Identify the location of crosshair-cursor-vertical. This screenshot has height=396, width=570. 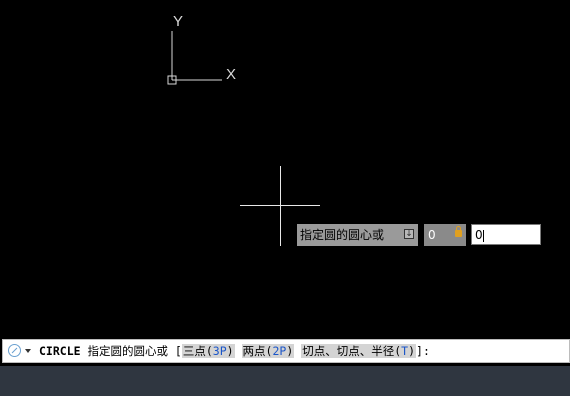
(280, 206).